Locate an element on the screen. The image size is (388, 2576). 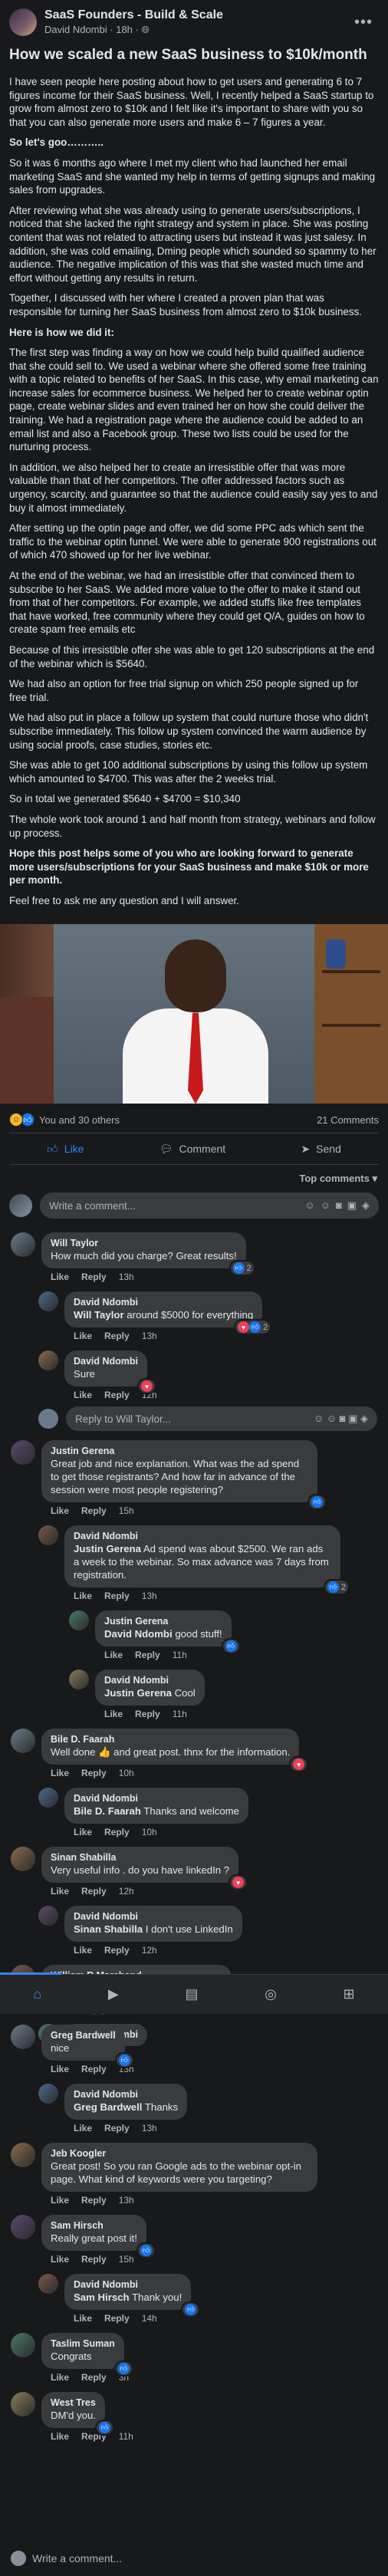
comment-sort-dropdown: Top comments ▾ is located at coordinates (194, 1176).